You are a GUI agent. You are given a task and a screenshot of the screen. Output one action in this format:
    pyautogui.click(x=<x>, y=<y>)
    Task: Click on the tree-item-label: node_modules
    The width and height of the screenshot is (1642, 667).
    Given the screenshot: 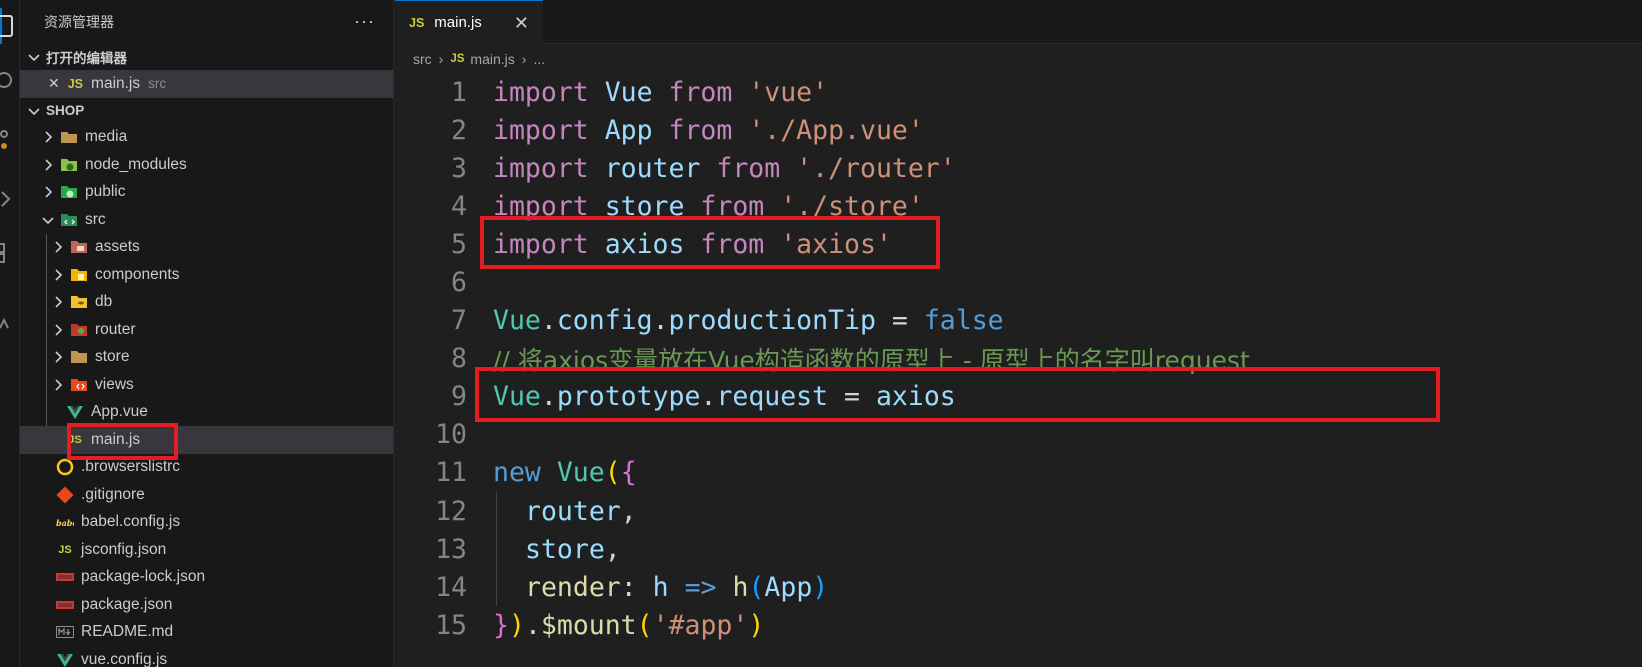 What is the action you would take?
    pyautogui.click(x=136, y=164)
    